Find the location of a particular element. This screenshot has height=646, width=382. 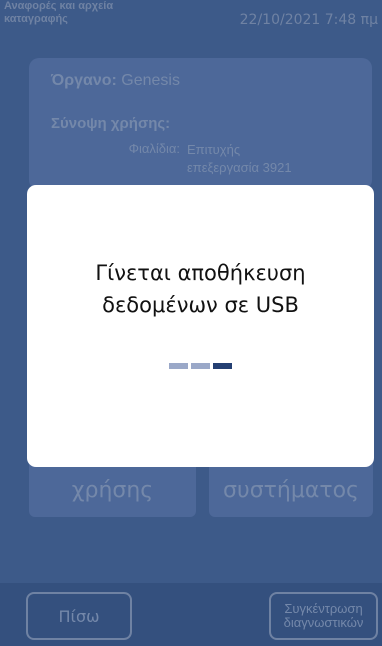

instrument-row: Όργανο: Genesis is located at coordinates (115, 81).